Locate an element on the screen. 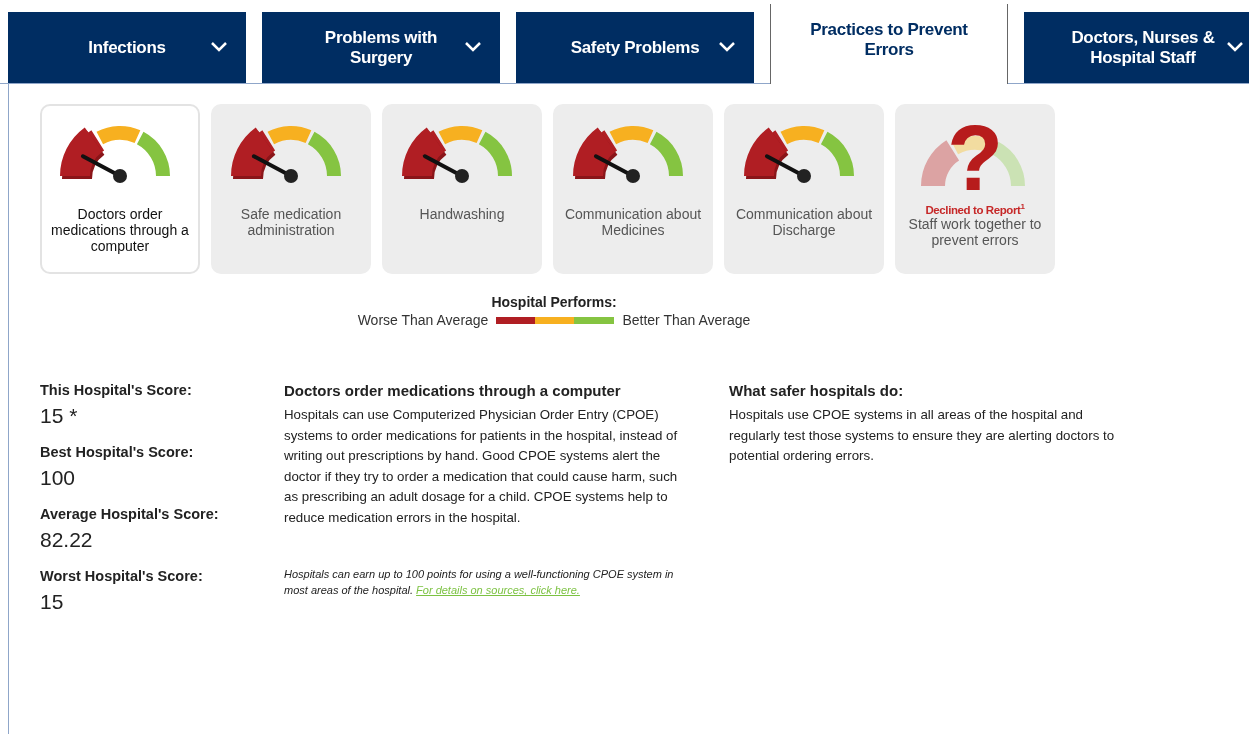  score-value: 15 is located at coordinates (52, 602).